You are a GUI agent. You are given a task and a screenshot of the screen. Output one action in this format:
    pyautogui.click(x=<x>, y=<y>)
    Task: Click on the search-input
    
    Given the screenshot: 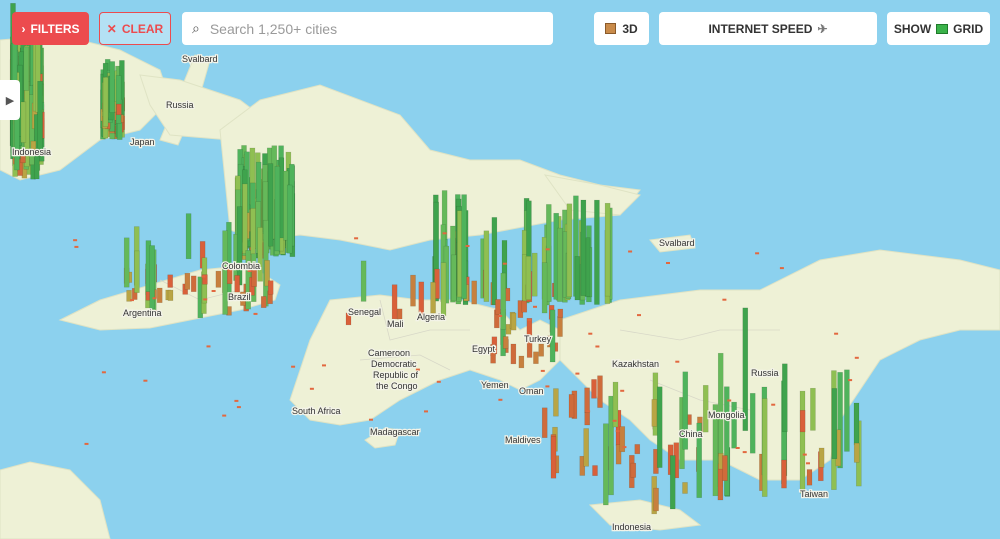 What is the action you would take?
    pyautogui.click(x=369, y=28)
    